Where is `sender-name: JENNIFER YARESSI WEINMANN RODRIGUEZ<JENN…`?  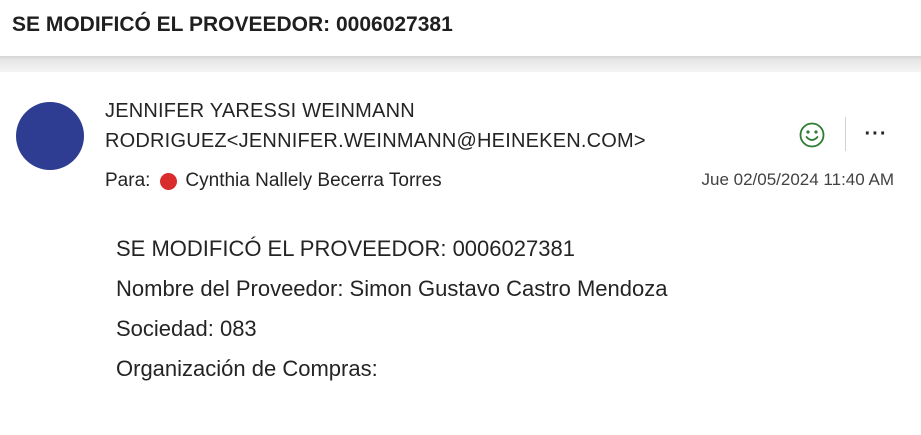
sender-name: JENNIFER YARESSI WEINMANN RODRIGUEZ<JENN… is located at coordinates (425, 126).